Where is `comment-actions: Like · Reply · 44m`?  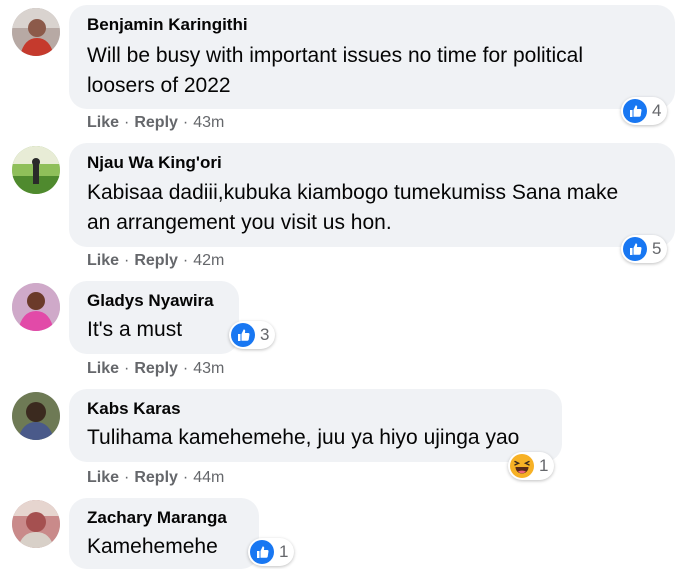
comment-actions: Like · Reply · 44m is located at coordinates (155, 478).